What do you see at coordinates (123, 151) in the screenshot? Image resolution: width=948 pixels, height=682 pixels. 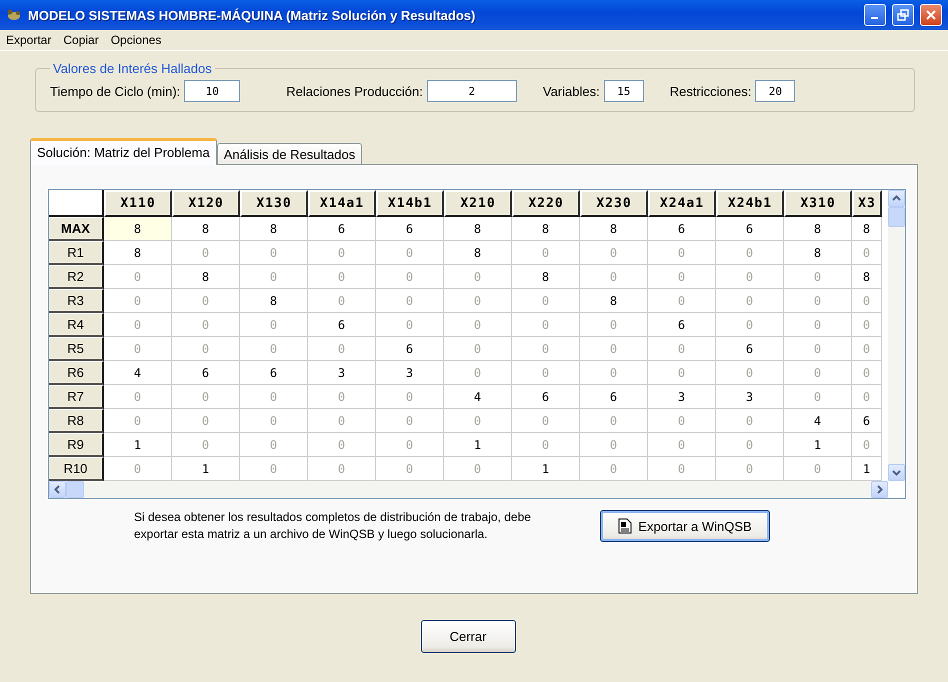 I see `tab: Solución: Matriz del Problema` at bounding box center [123, 151].